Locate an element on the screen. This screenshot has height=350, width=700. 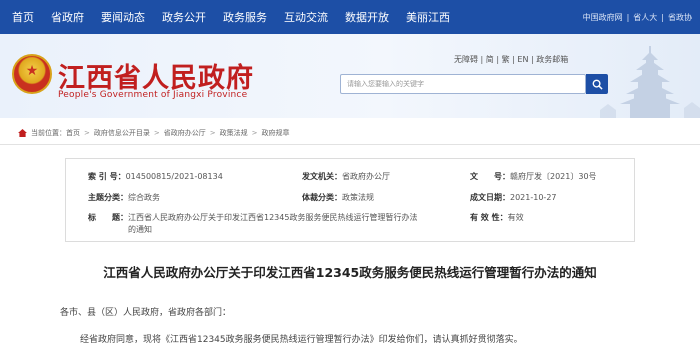
index-number-value: 014500815/2021-08134 is located at coordinates (174, 176).